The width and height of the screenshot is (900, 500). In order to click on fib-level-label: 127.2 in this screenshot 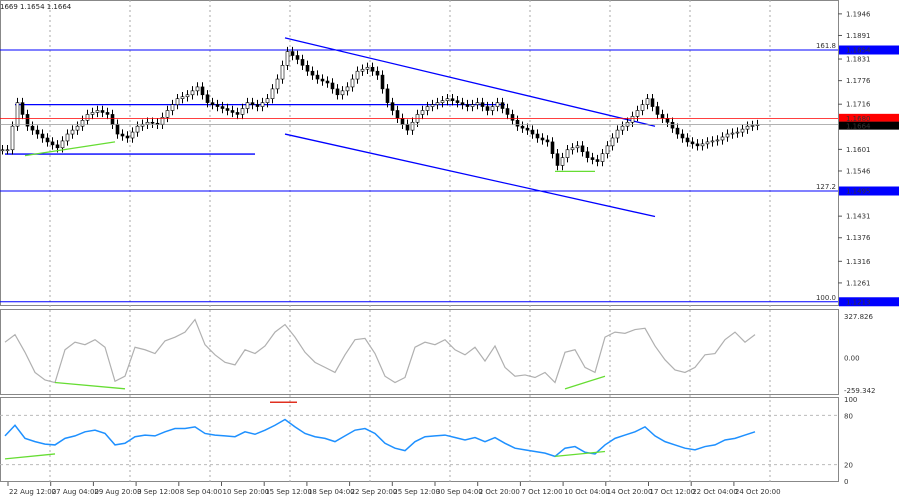, I will do `click(826, 187)`.